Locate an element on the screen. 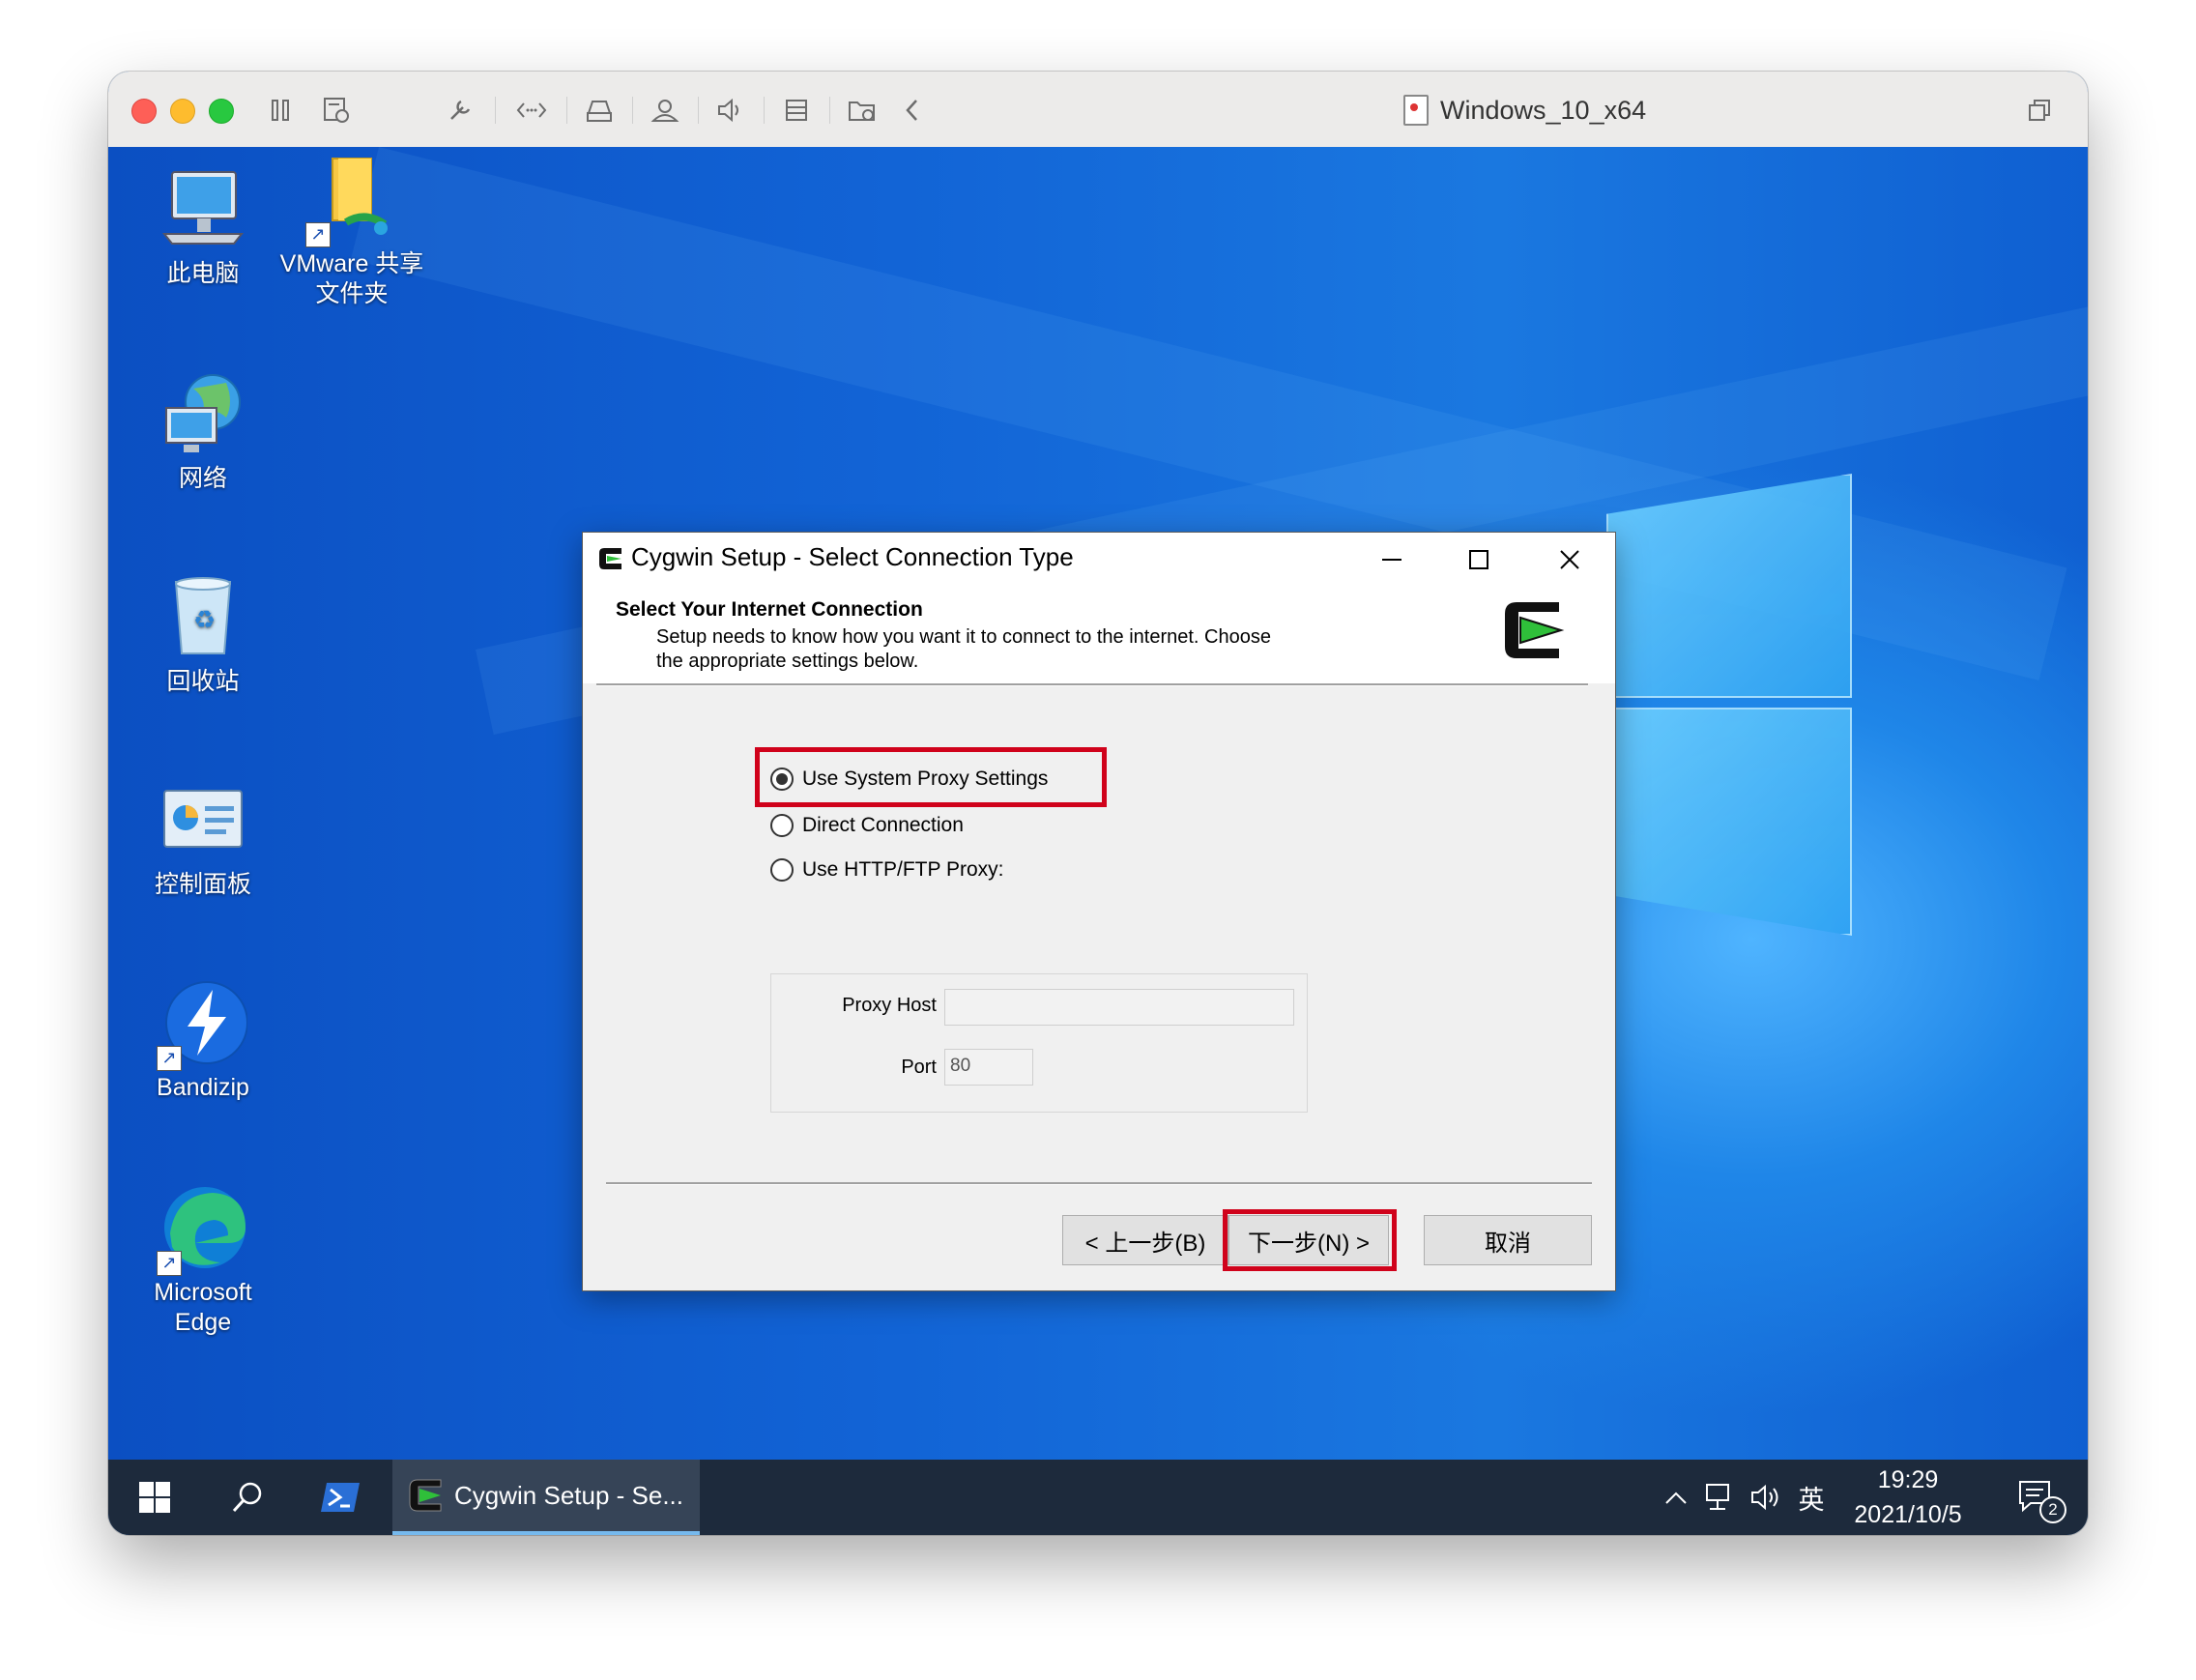  code-icon is located at coordinates (531, 111).